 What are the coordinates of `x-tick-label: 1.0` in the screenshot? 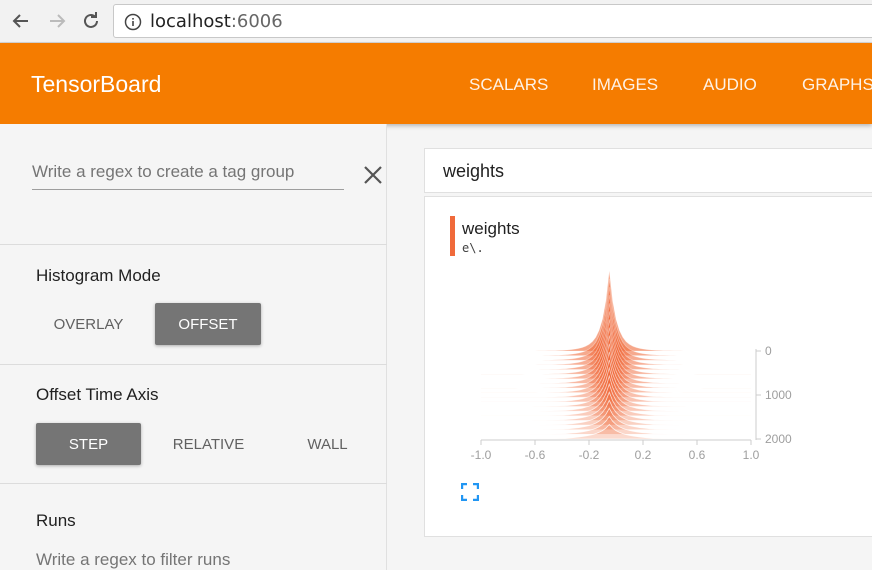 It's located at (751, 455).